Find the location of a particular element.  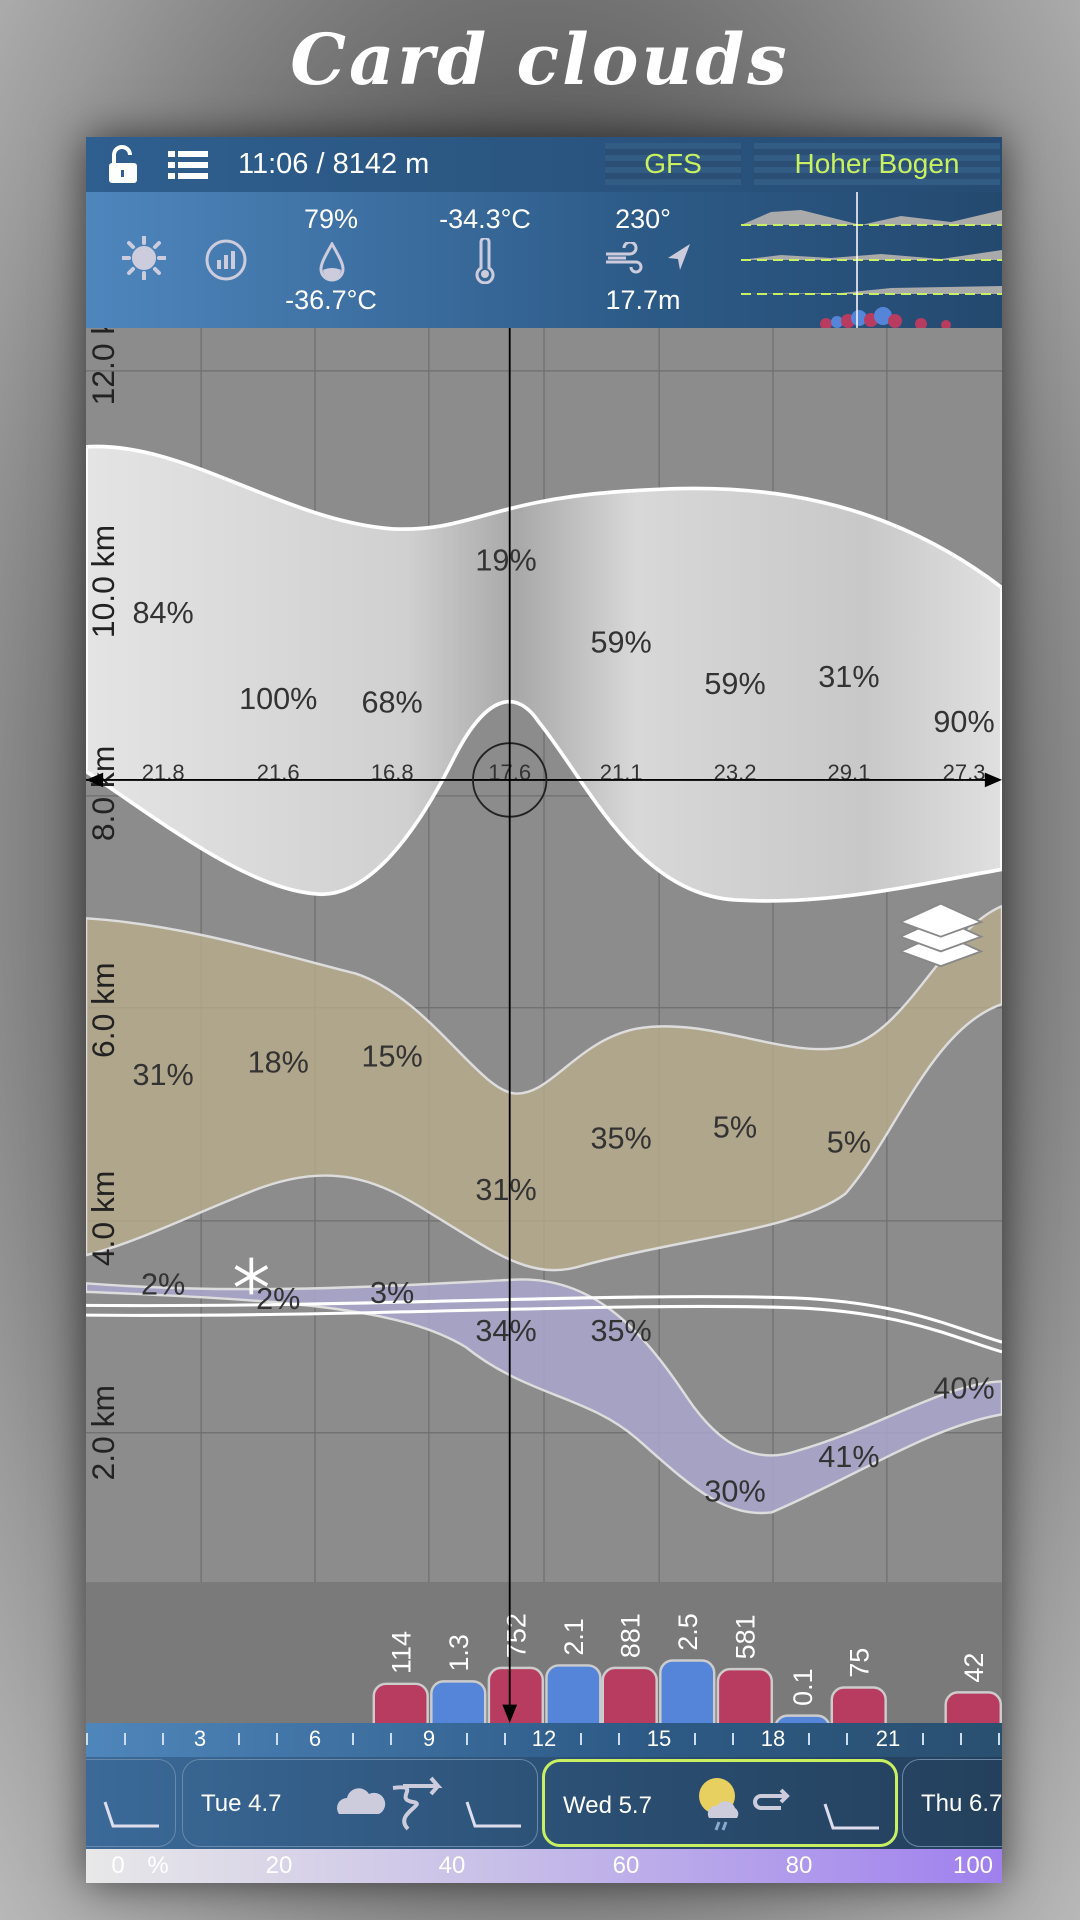

mid-cloud-label: 18% is located at coordinates (278, 1063).